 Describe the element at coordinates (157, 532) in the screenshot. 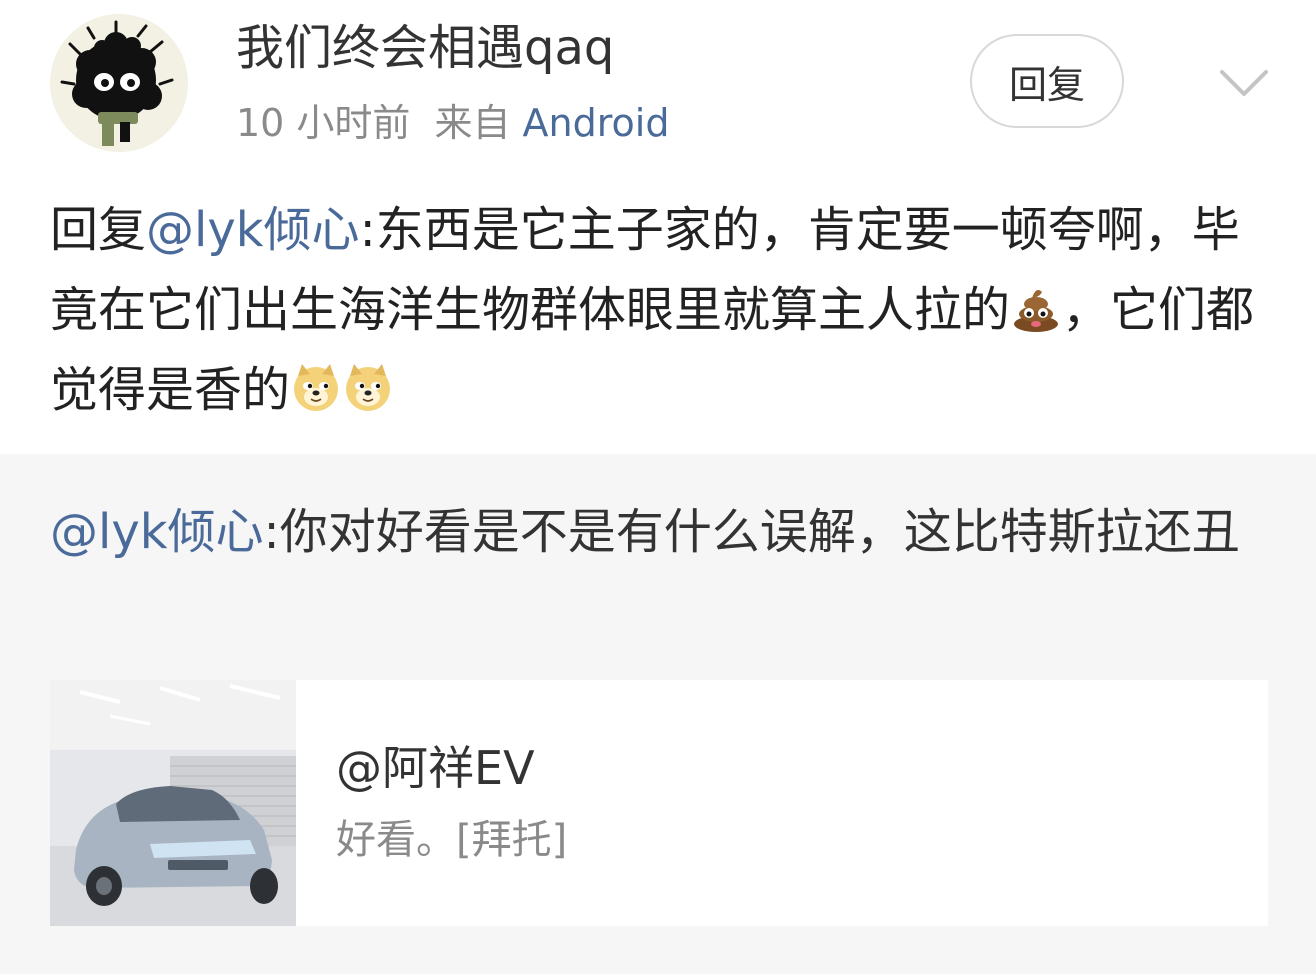

I see `quoted-mention-link: @lyk倾心` at that location.